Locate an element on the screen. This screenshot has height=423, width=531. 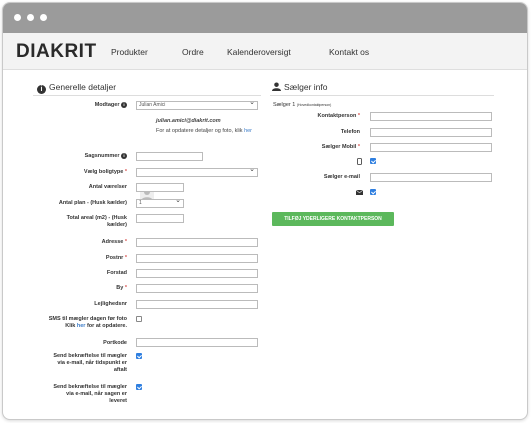
lejlighed-label: Lejlighedsnr is located at coordinates (110, 304).